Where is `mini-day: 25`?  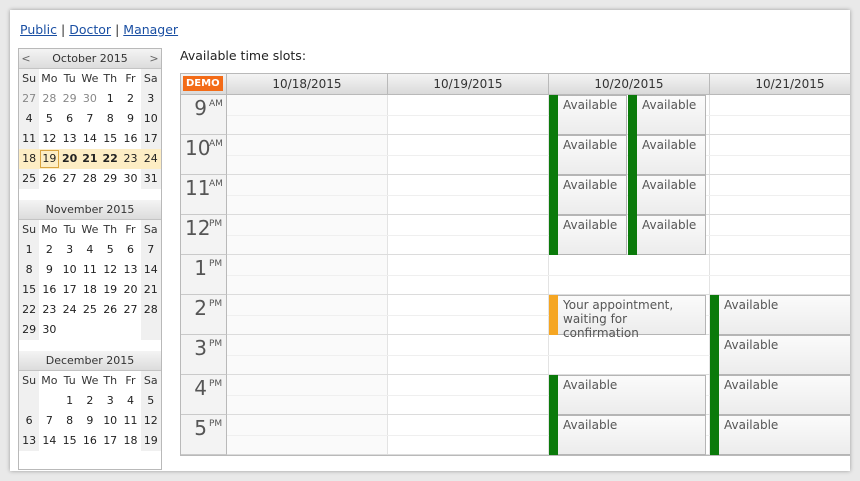
mini-day: 25 is located at coordinates (29, 179).